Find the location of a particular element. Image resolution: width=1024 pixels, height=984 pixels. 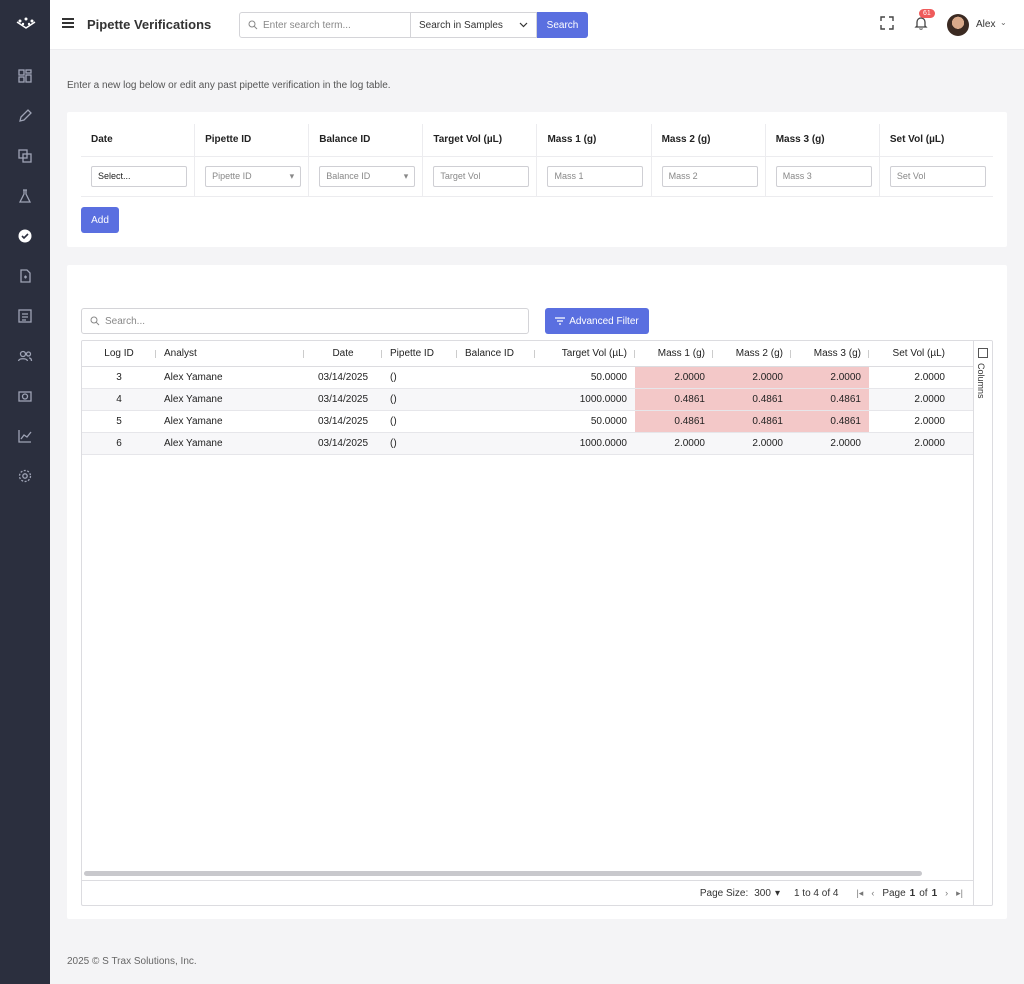

dashboard-icon is located at coordinates (25, 76).